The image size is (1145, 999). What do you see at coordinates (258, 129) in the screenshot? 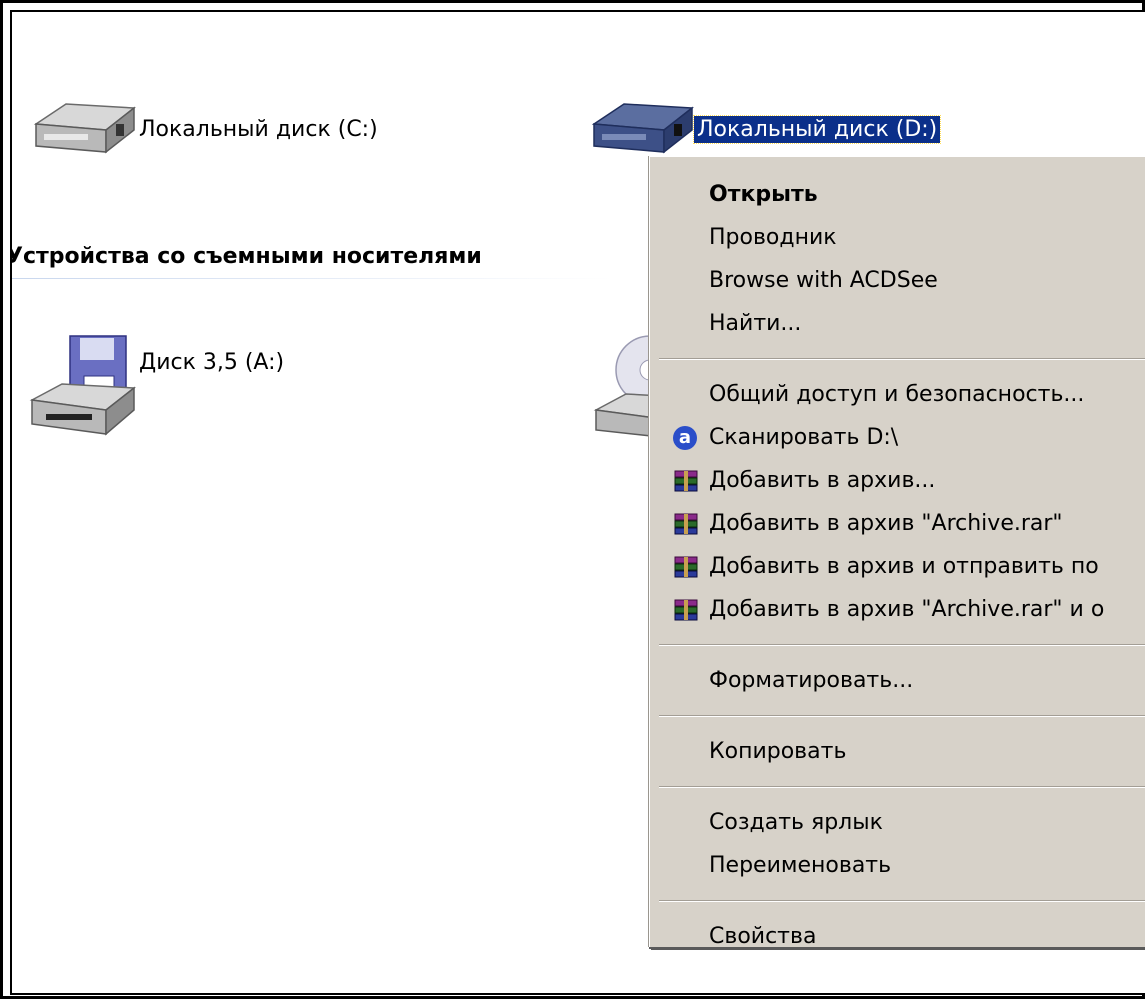
I see `drive-c-label: Локальный диск (C:)` at bounding box center [258, 129].